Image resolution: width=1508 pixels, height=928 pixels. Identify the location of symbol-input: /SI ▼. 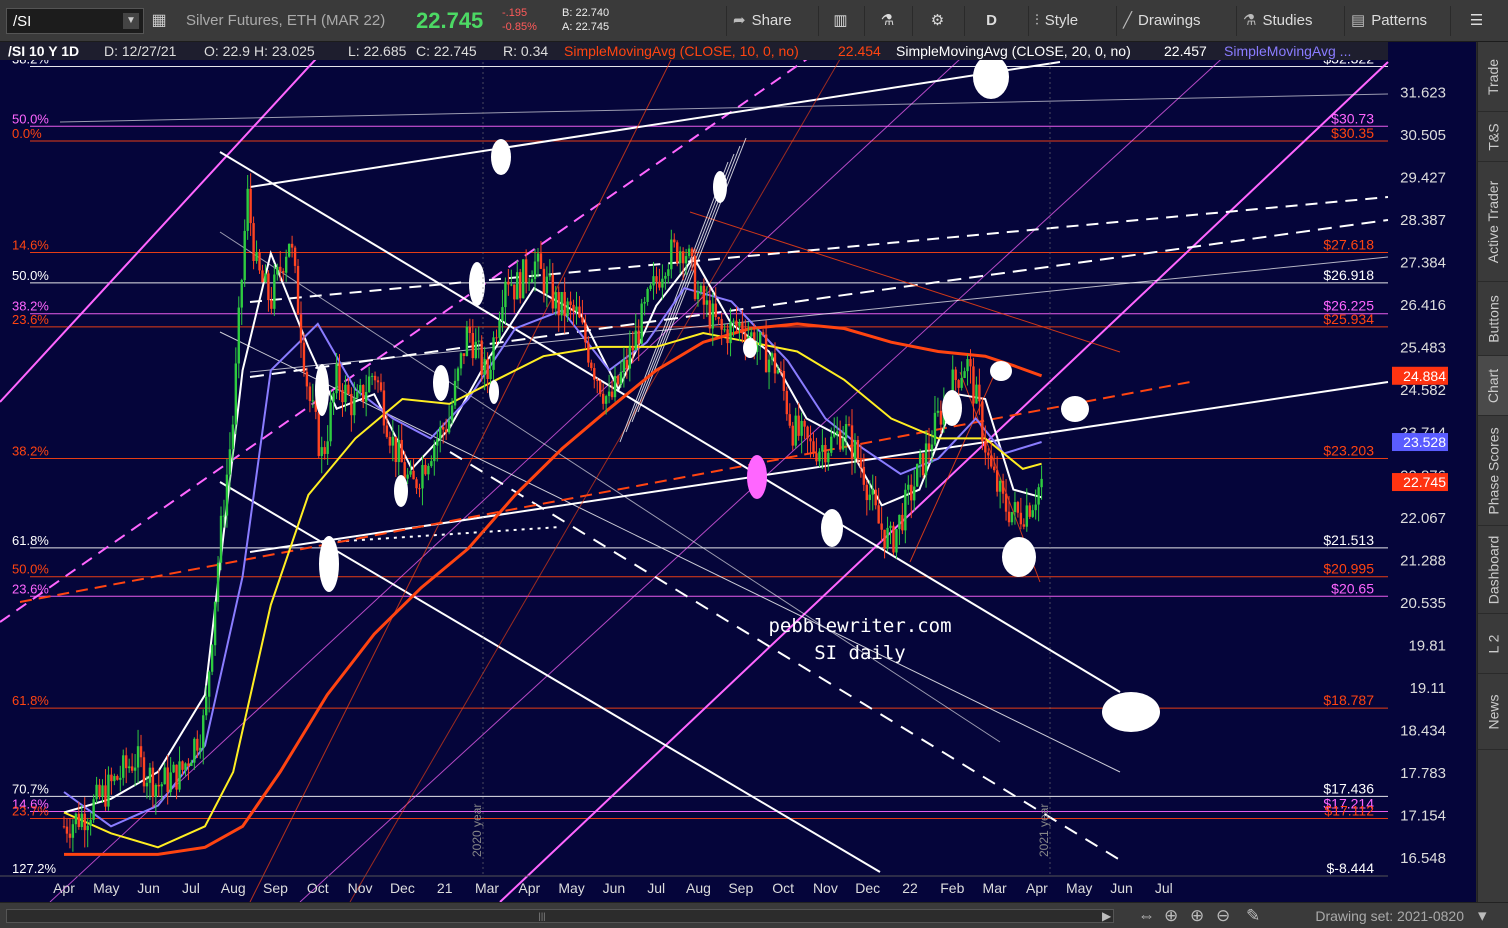
(75, 21).